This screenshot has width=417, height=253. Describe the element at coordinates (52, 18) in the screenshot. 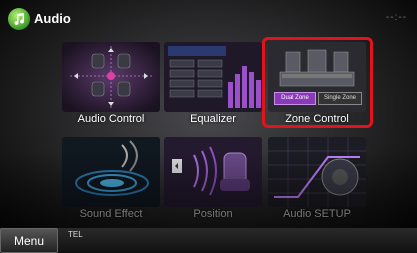

I see `page-title: Audio` at that location.